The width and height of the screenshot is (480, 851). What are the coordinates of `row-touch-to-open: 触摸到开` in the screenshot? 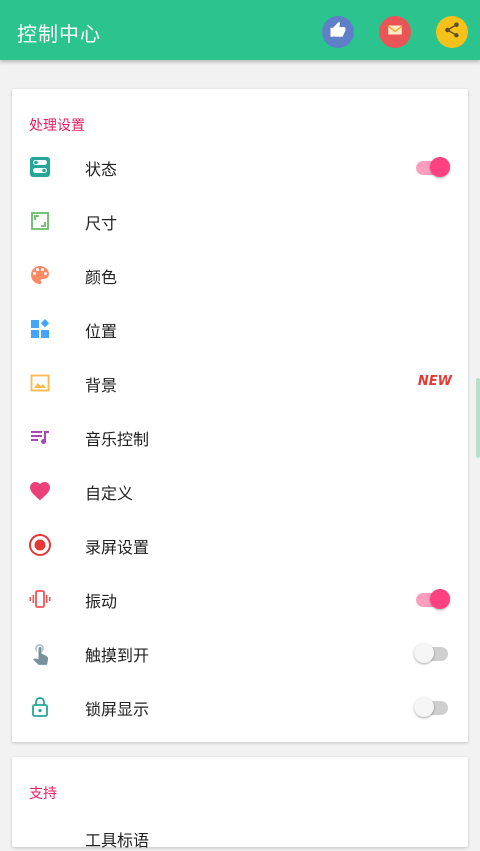 It's located at (240, 653).